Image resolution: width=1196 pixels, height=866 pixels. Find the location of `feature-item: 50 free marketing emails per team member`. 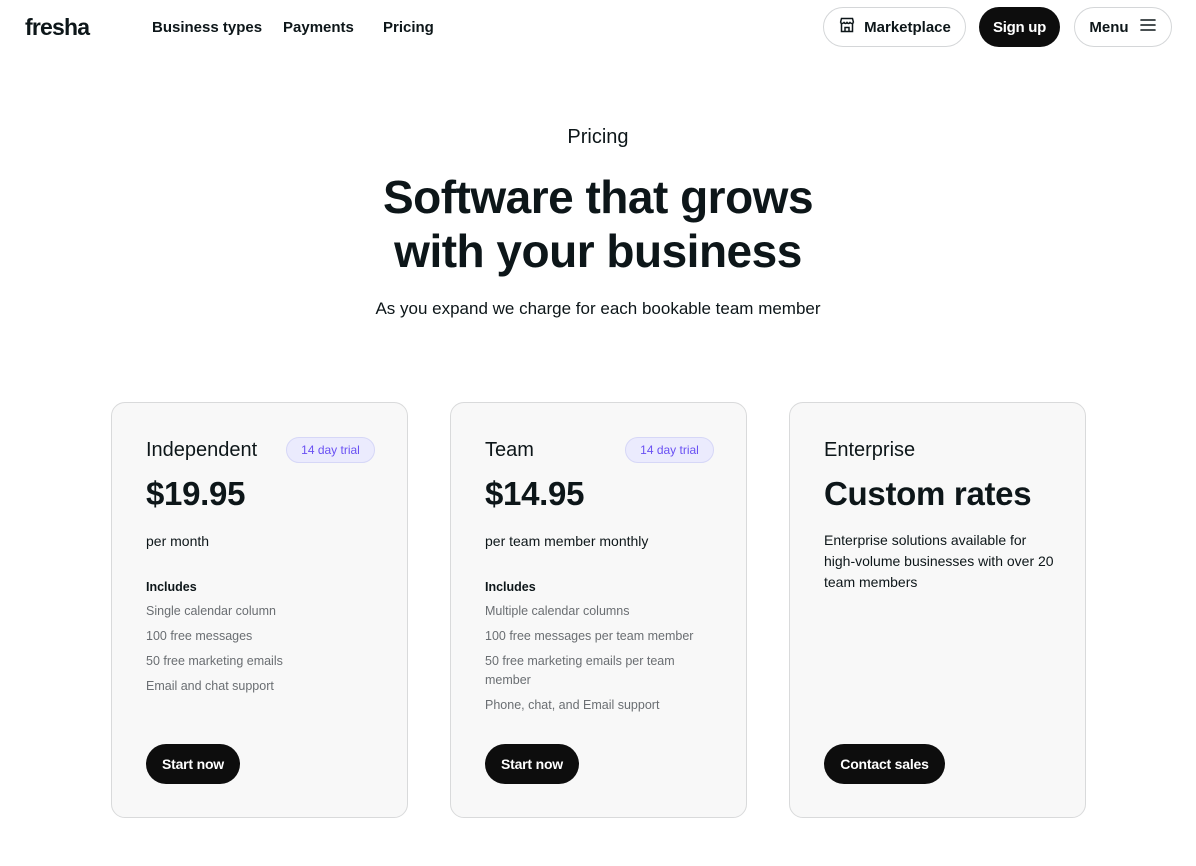

feature-item: 50 free marketing emails per team member is located at coordinates (580, 670).